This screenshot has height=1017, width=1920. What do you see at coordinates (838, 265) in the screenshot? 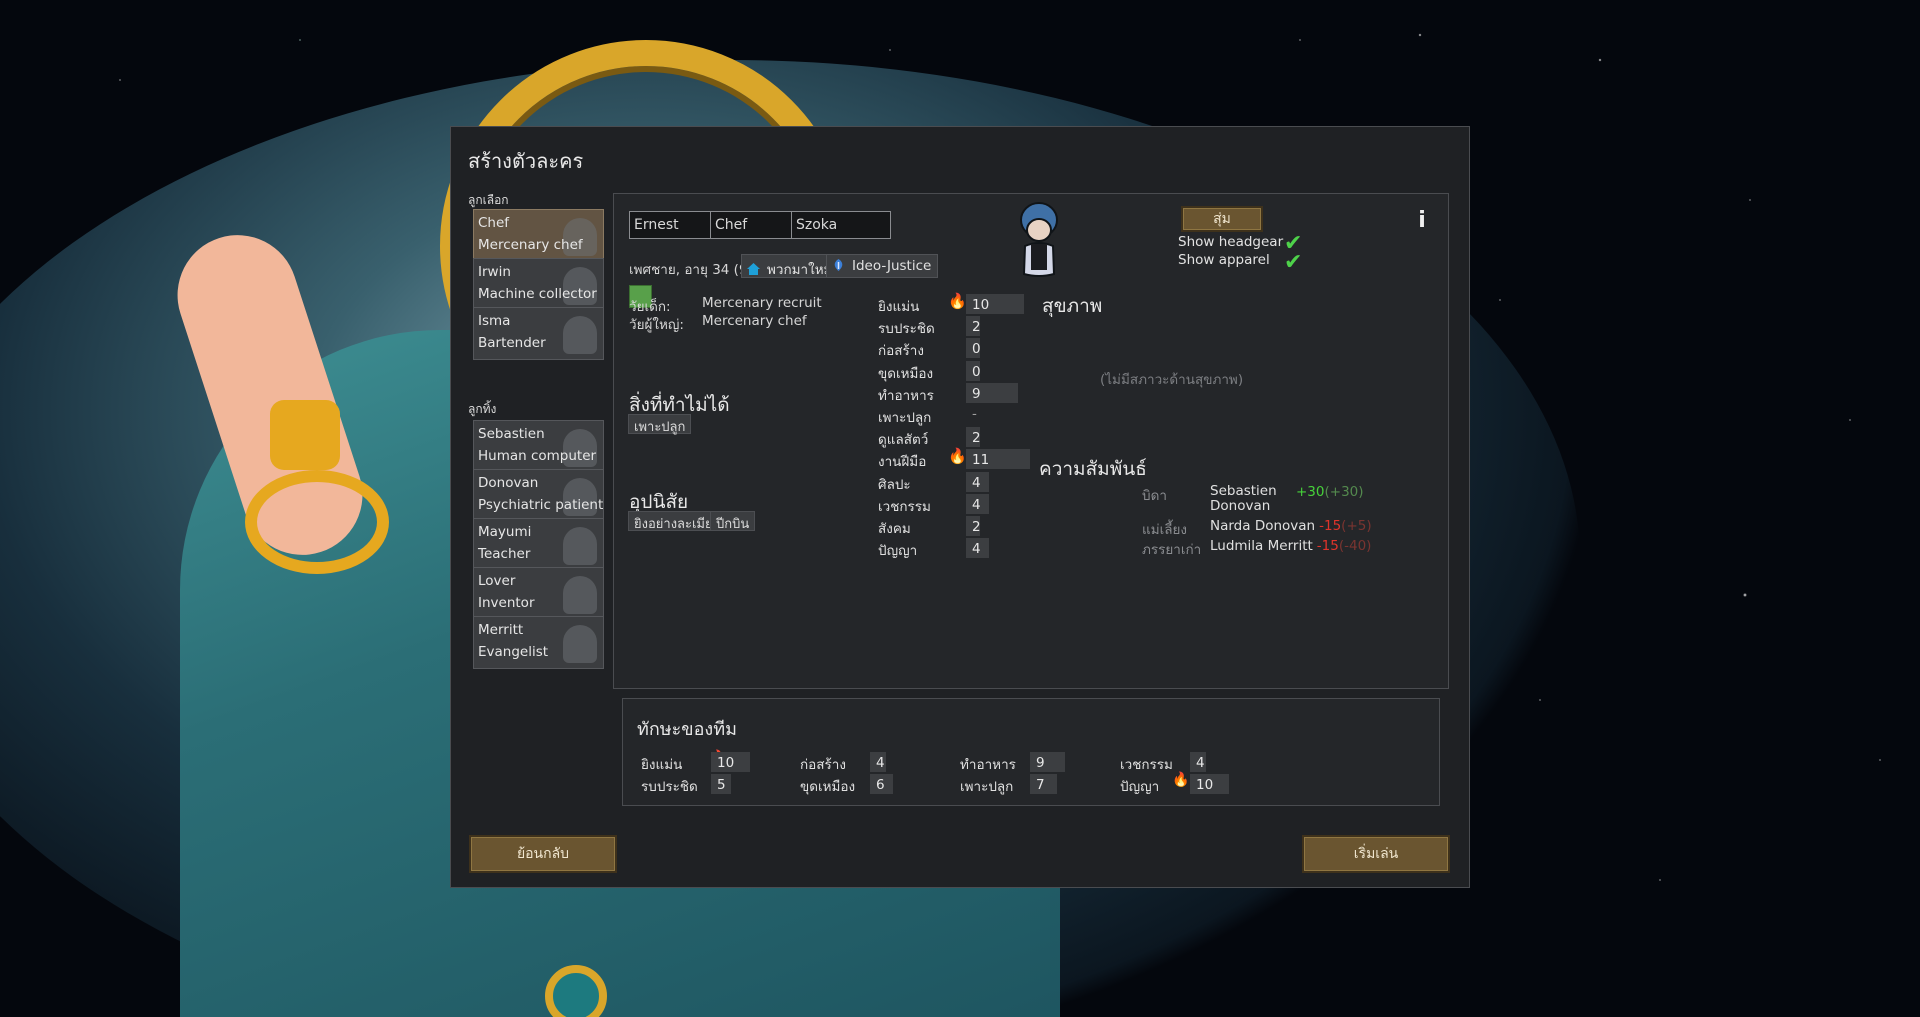
I see `ideo-icon` at bounding box center [838, 265].